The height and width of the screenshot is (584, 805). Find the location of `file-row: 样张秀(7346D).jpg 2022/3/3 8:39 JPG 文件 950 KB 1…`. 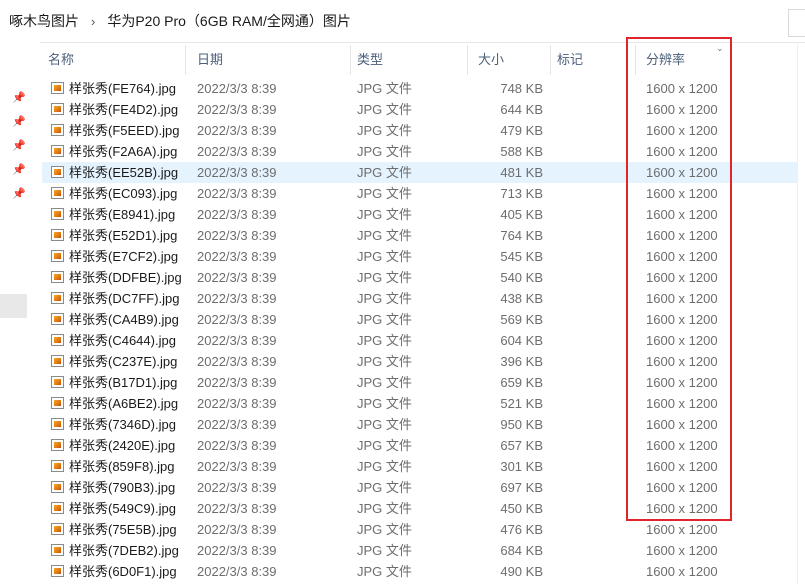

file-row: 样张秀(7346D).jpg 2022/3/3 8:39 JPG 文件 950 KB 1… is located at coordinates (422, 424).